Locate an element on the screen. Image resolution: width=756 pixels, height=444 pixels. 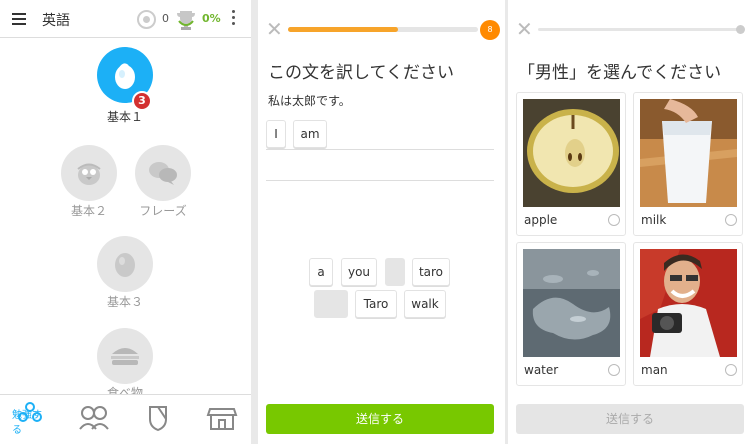
streak-badge: 8 is located at coordinates (490, 30).